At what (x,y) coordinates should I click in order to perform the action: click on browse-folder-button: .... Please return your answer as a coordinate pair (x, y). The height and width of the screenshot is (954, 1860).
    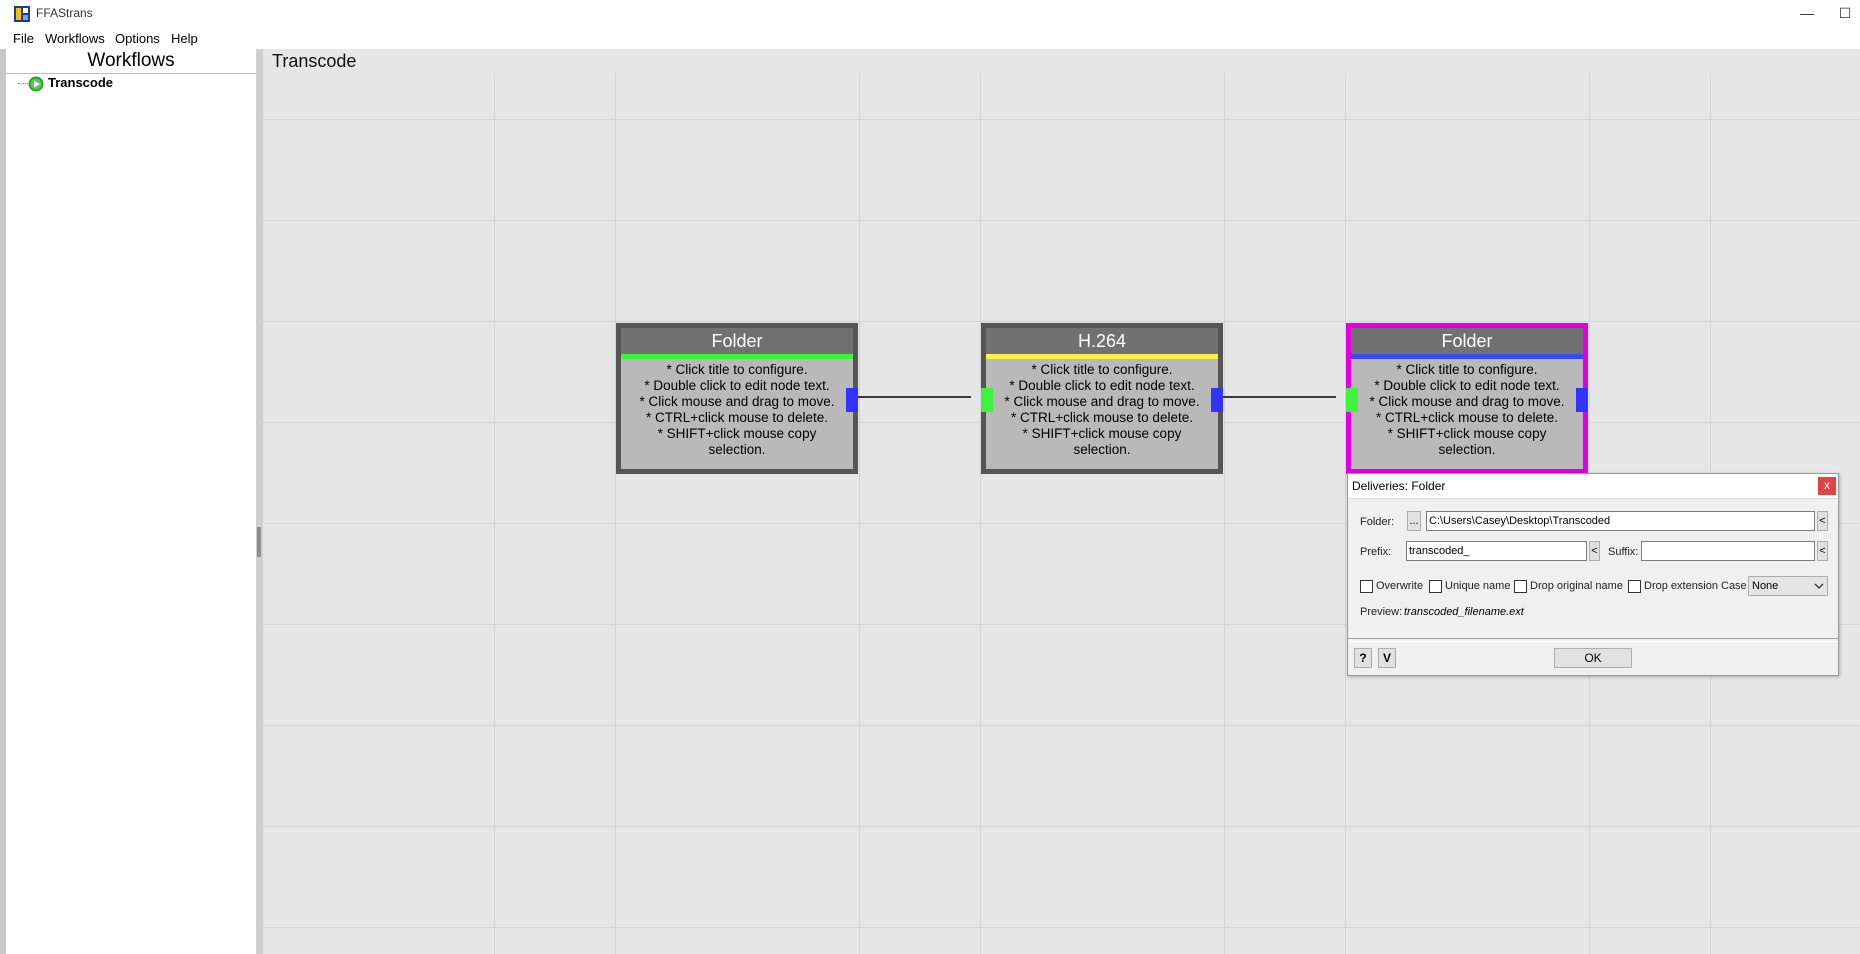
    Looking at the image, I should click on (1414, 521).